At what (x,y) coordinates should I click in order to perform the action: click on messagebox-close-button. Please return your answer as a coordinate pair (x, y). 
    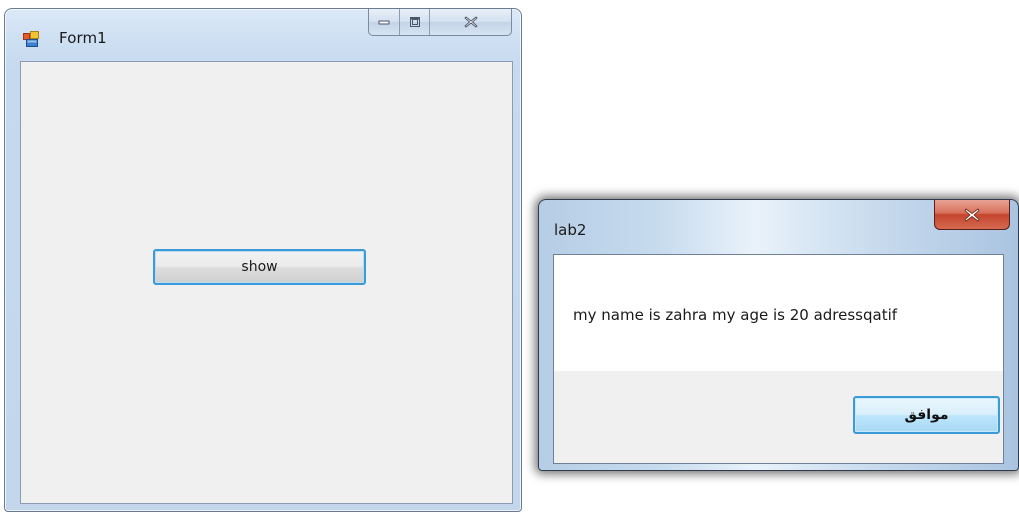
    Looking at the image, I should click on (972, 215).